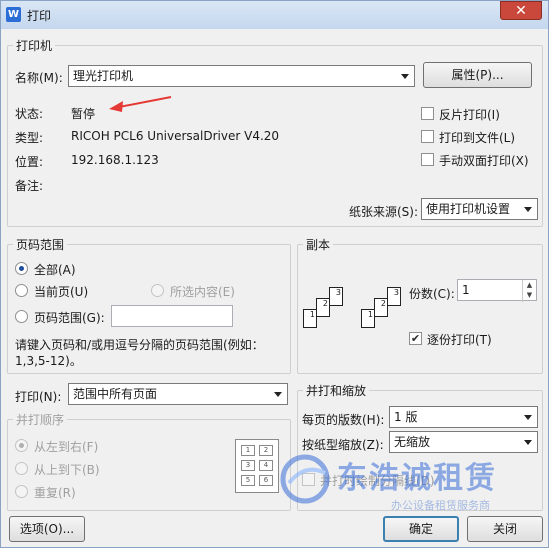  I want to click on print-to-file-label: 打印到文件(L), so click(477, 137).